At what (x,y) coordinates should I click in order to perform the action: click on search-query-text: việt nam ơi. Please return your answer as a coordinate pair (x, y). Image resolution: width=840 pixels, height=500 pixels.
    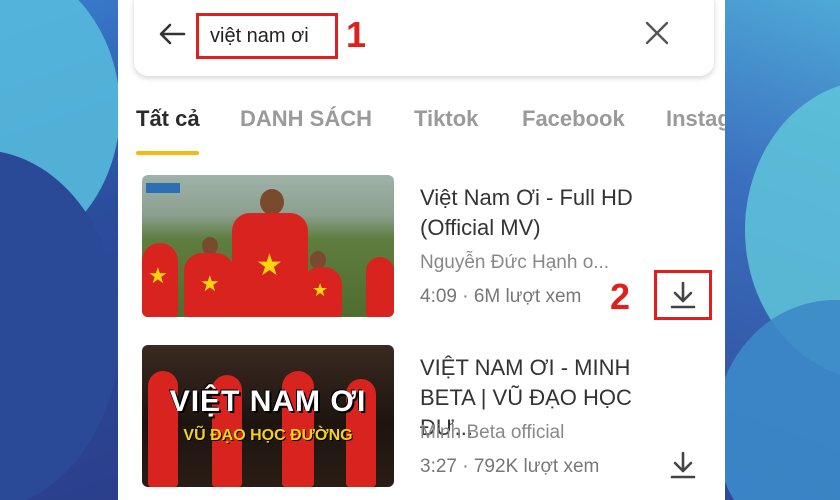
    Looking at the image, I should click on (259, 35).